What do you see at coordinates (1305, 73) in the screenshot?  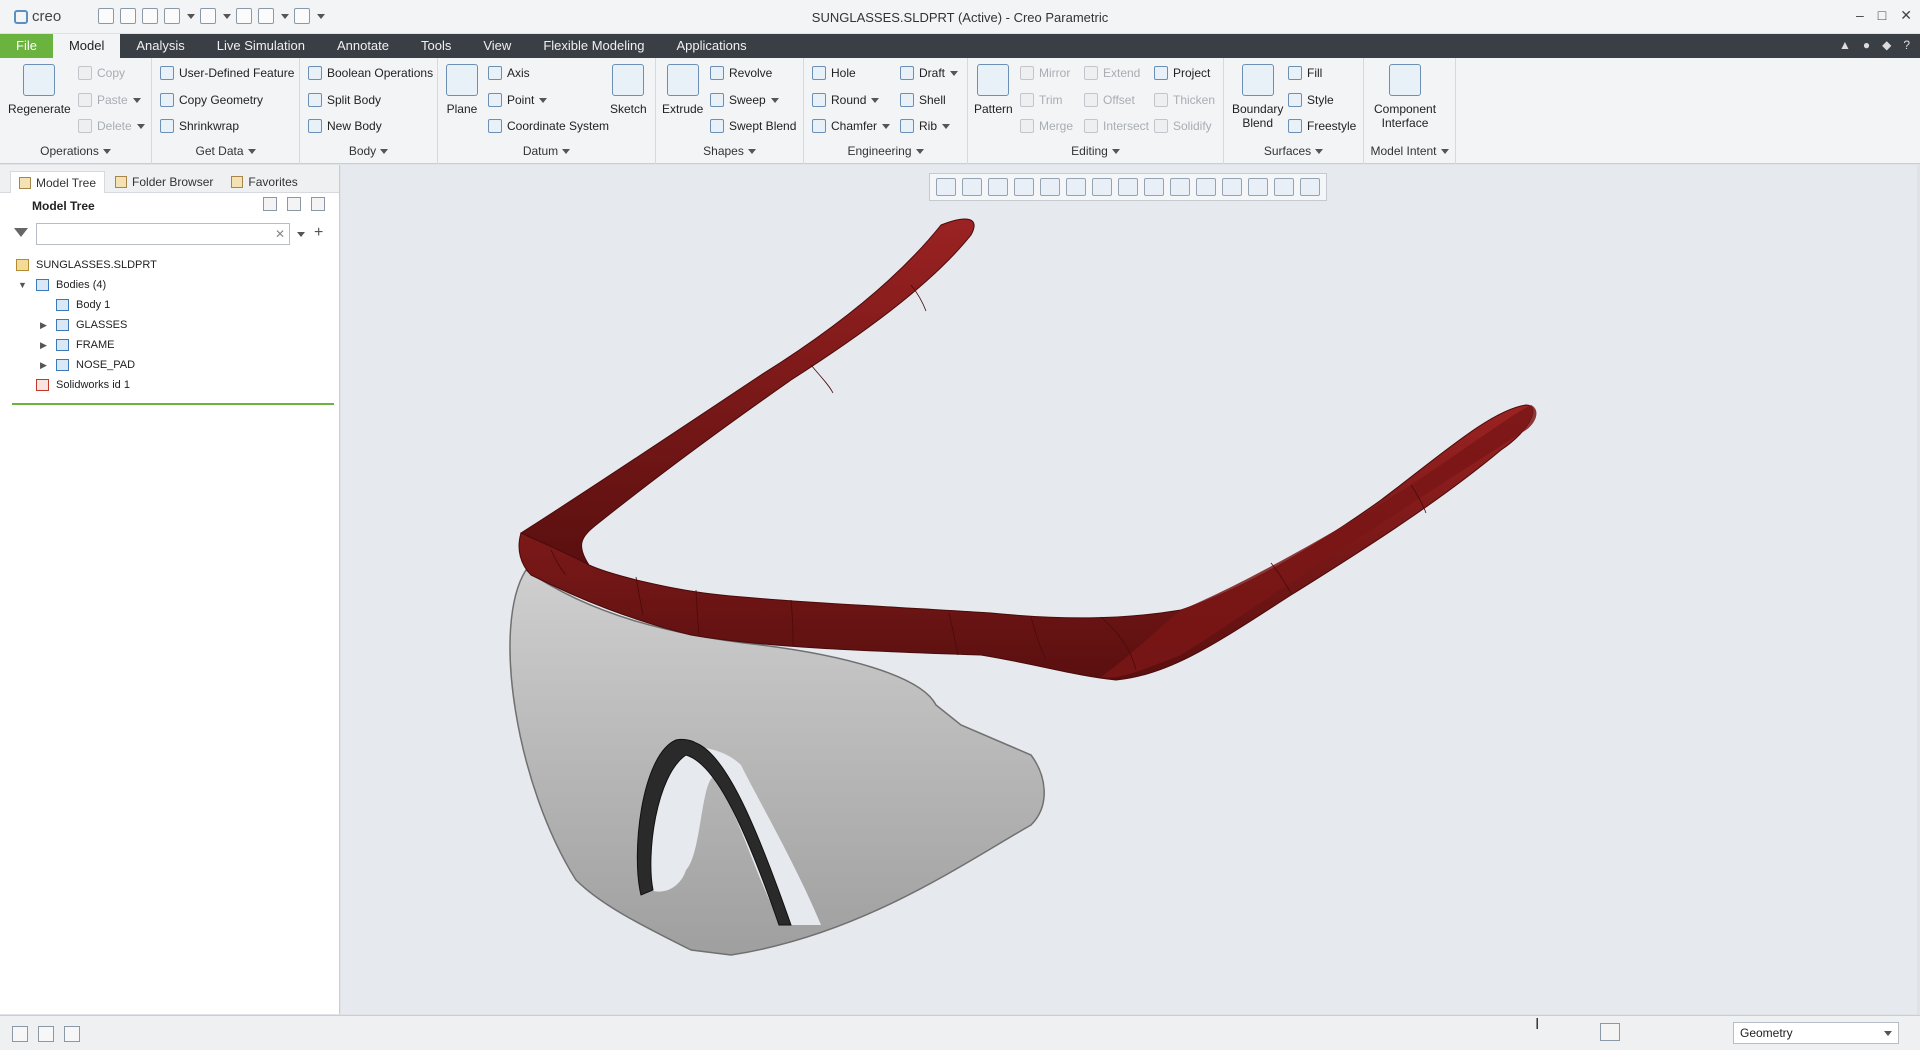 I see `fill-button: Fill` at bounding box center [1305, 73].